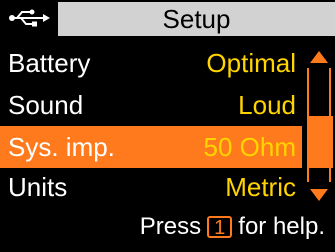 The width and height of the screenshot is (335, 252). I want to click on menu-value: Metric, so click(260, 187).